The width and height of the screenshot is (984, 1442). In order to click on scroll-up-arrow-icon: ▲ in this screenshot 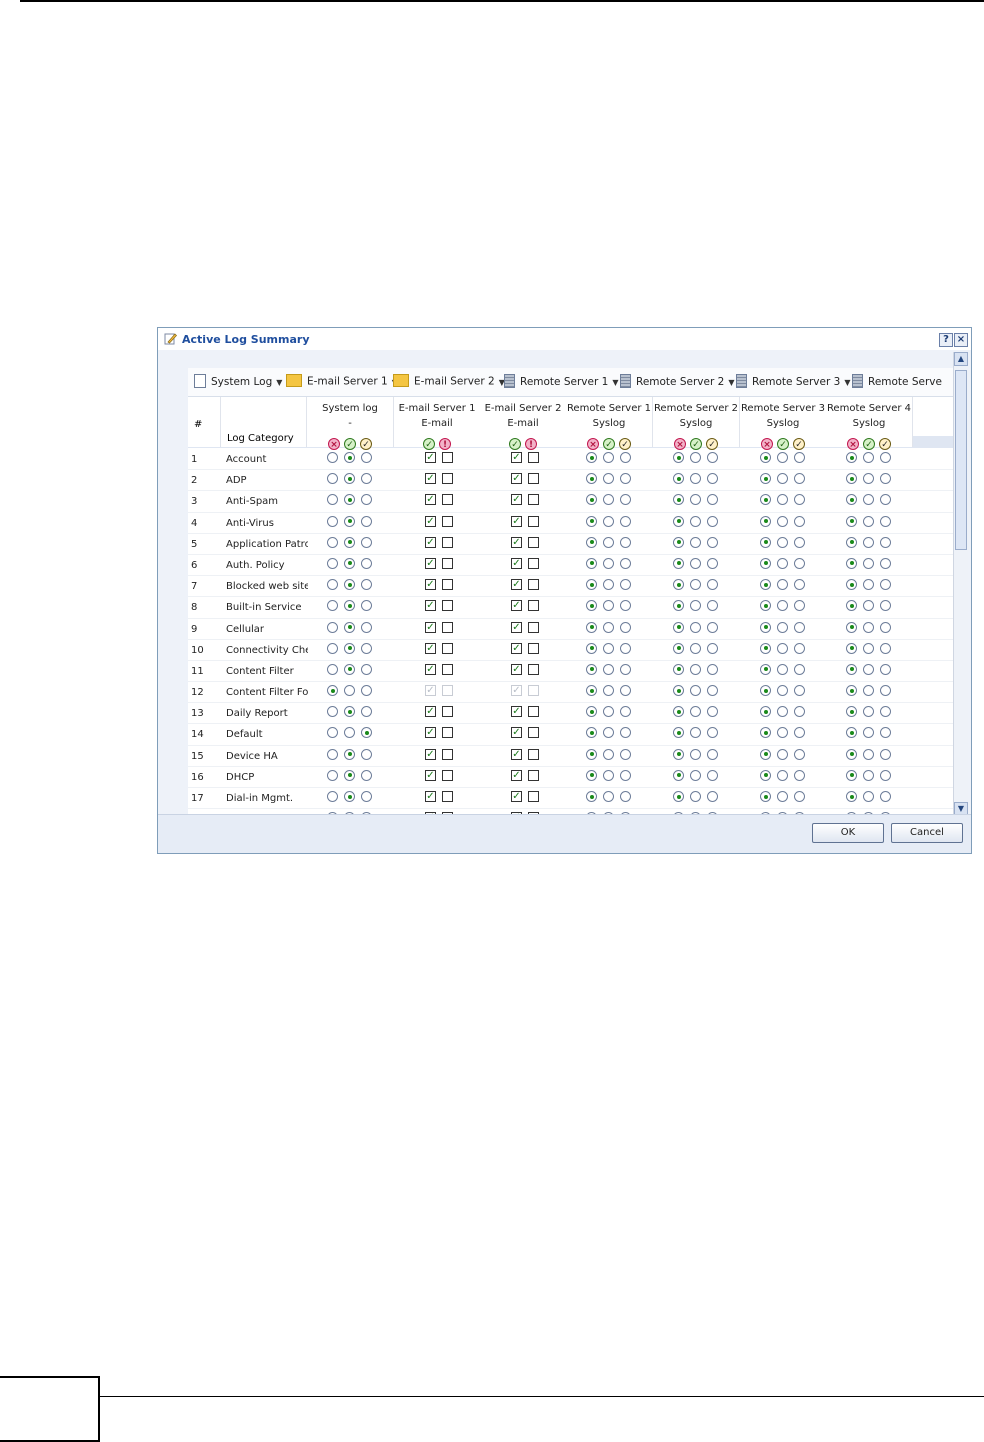, I will do `click(961, 359)`.